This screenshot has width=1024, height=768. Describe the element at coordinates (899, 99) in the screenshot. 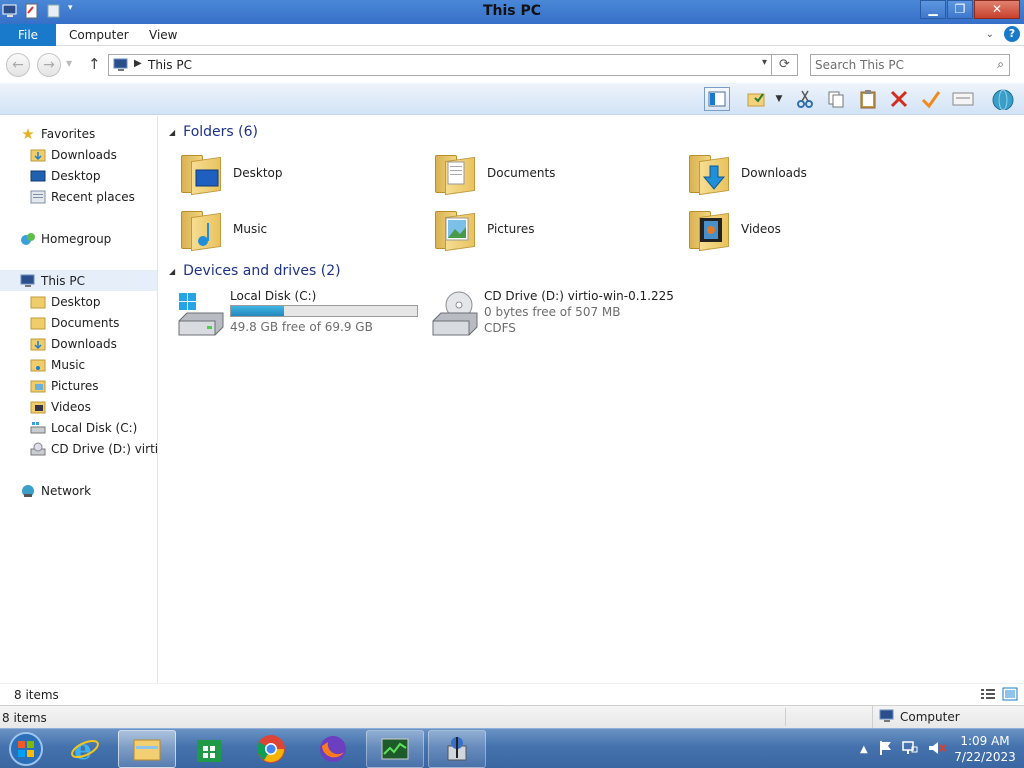

I see `delete-button` at that location.